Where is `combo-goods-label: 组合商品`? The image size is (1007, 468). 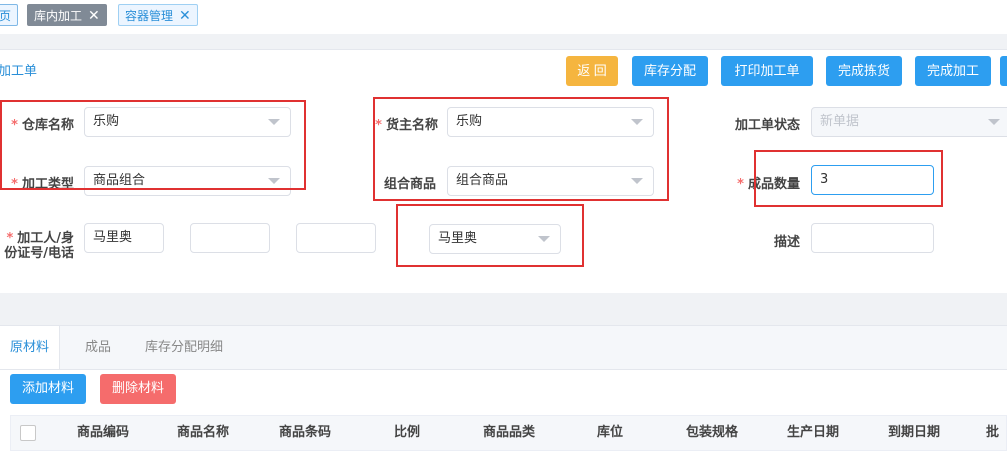 combo-goods-label: 组合商品 is located at coordinates (409, 184).